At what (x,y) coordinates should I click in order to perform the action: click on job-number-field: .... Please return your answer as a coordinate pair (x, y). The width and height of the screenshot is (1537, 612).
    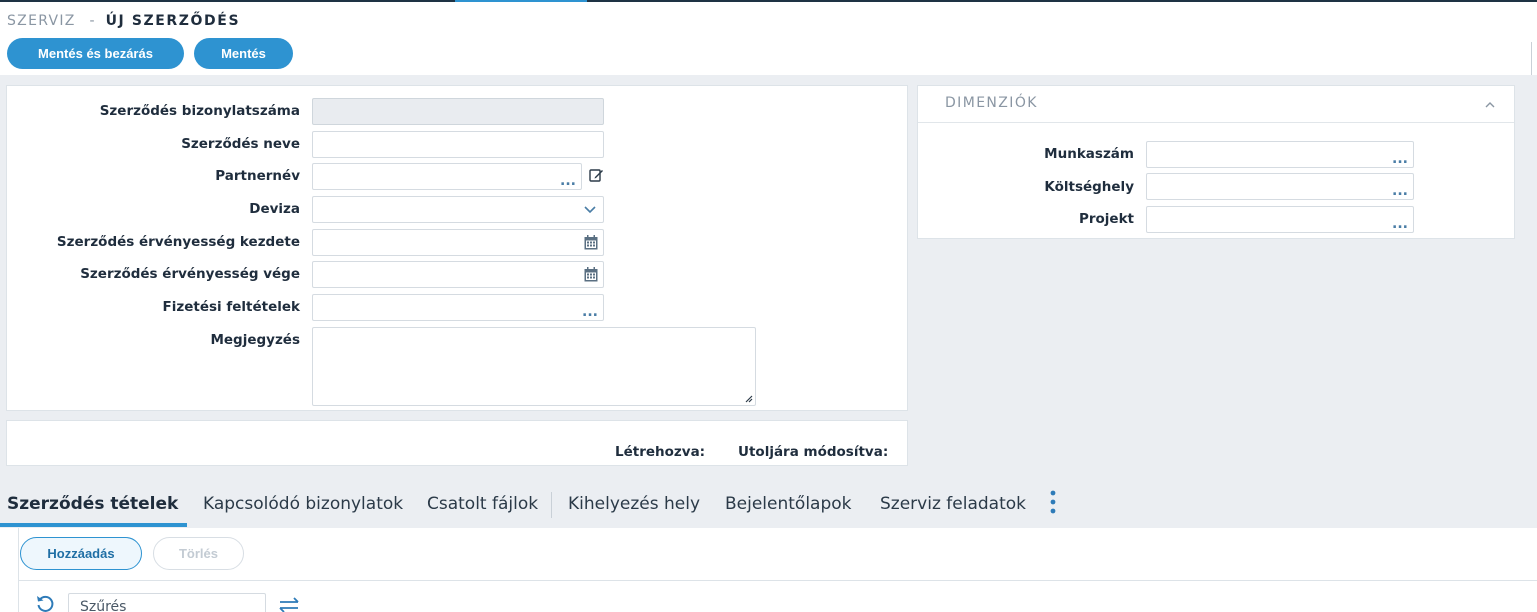
    Looking at the image, I should click on (1280, 154).